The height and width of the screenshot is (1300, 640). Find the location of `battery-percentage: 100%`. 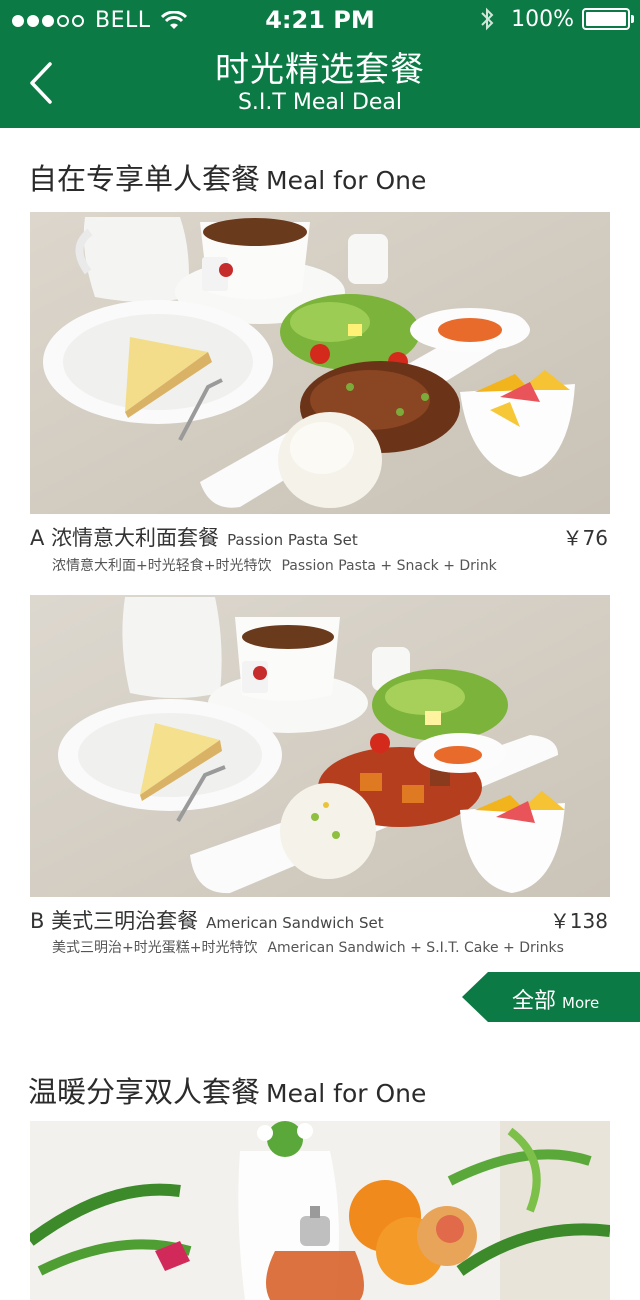

battery-percentage: 100% is located at coordinates (542, 19).